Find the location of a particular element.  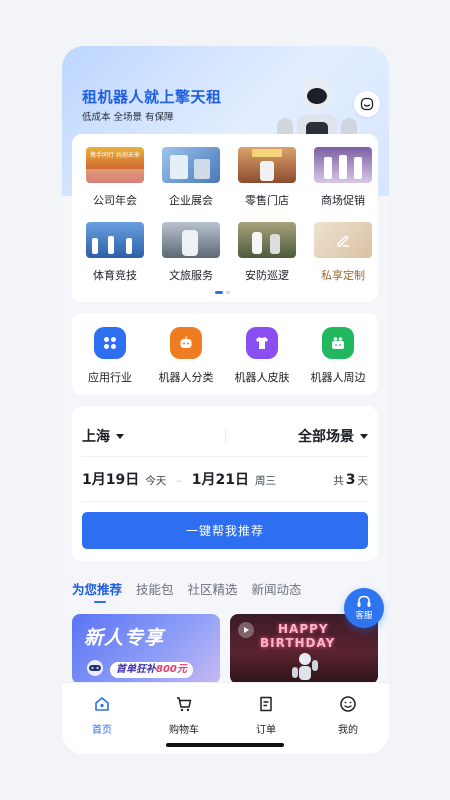

nav-label: 购物车 is located at coordinates (184, 730).